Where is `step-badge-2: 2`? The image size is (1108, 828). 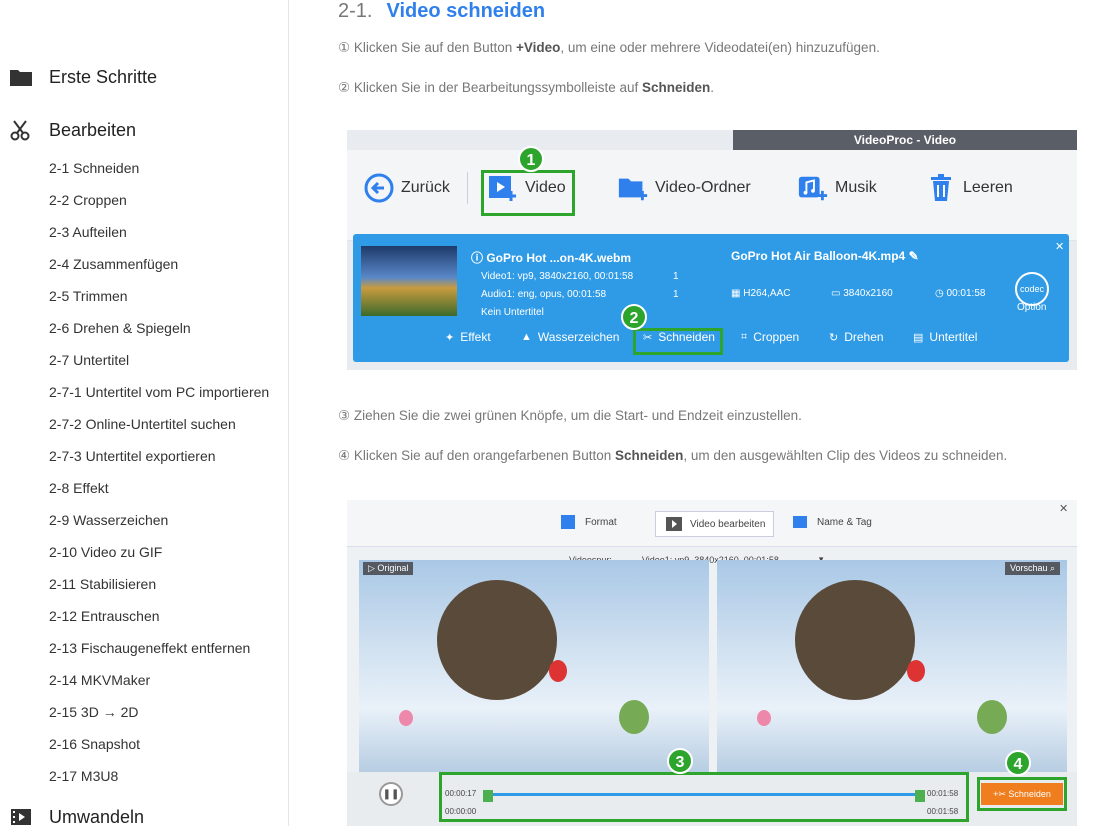
step-badge-2: 2 is located at coordinates (634, 317).